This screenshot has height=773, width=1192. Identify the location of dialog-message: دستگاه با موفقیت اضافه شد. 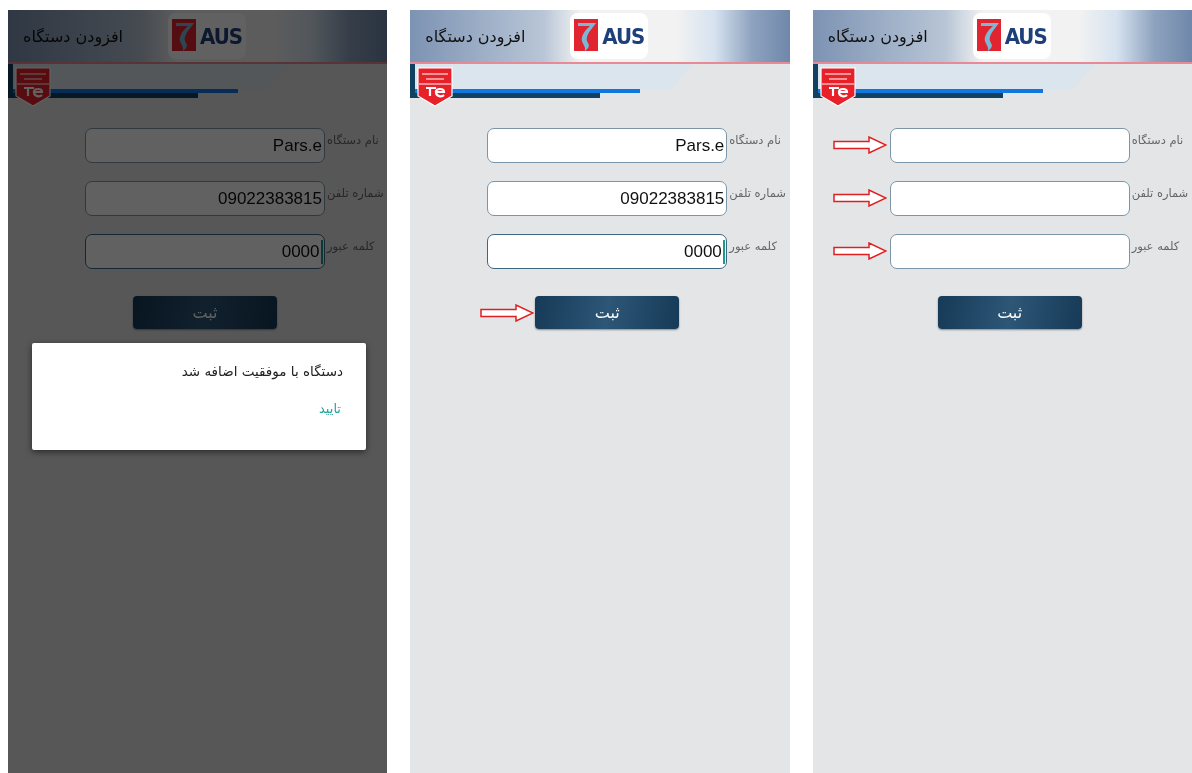
(261, 371).